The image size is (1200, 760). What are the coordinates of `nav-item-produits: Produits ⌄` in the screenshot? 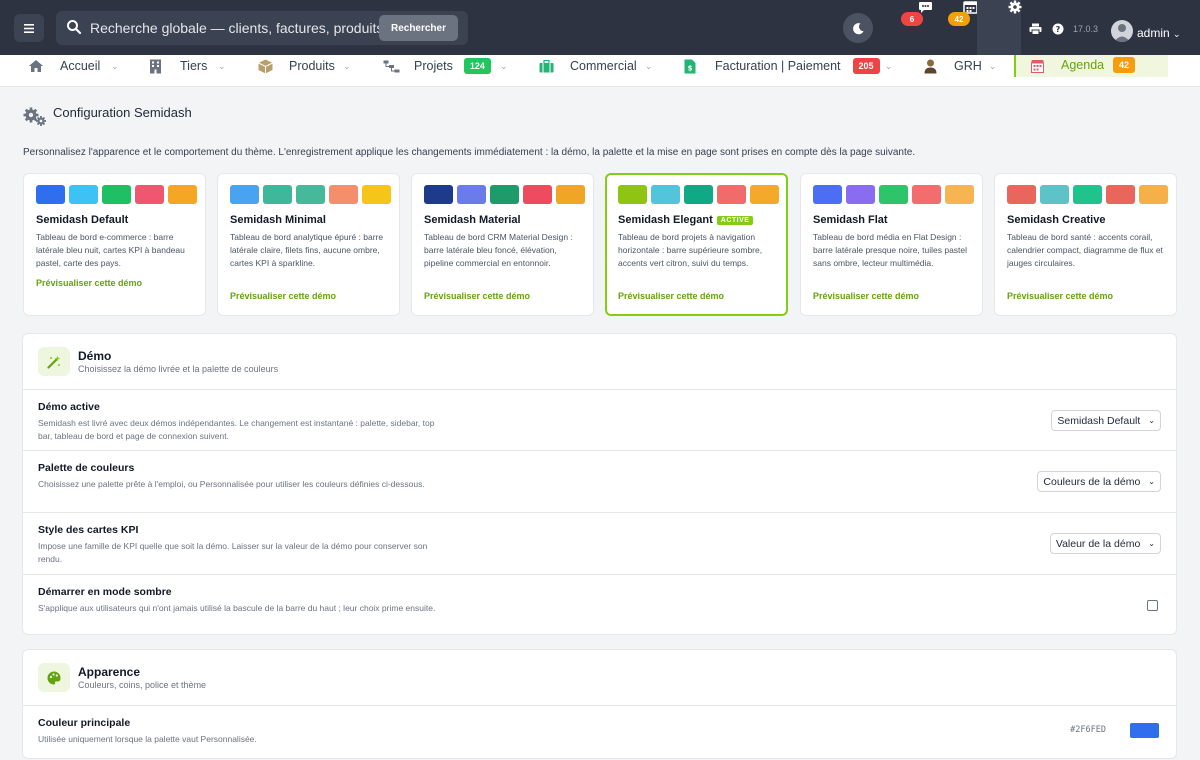 It's located at (308, 66).